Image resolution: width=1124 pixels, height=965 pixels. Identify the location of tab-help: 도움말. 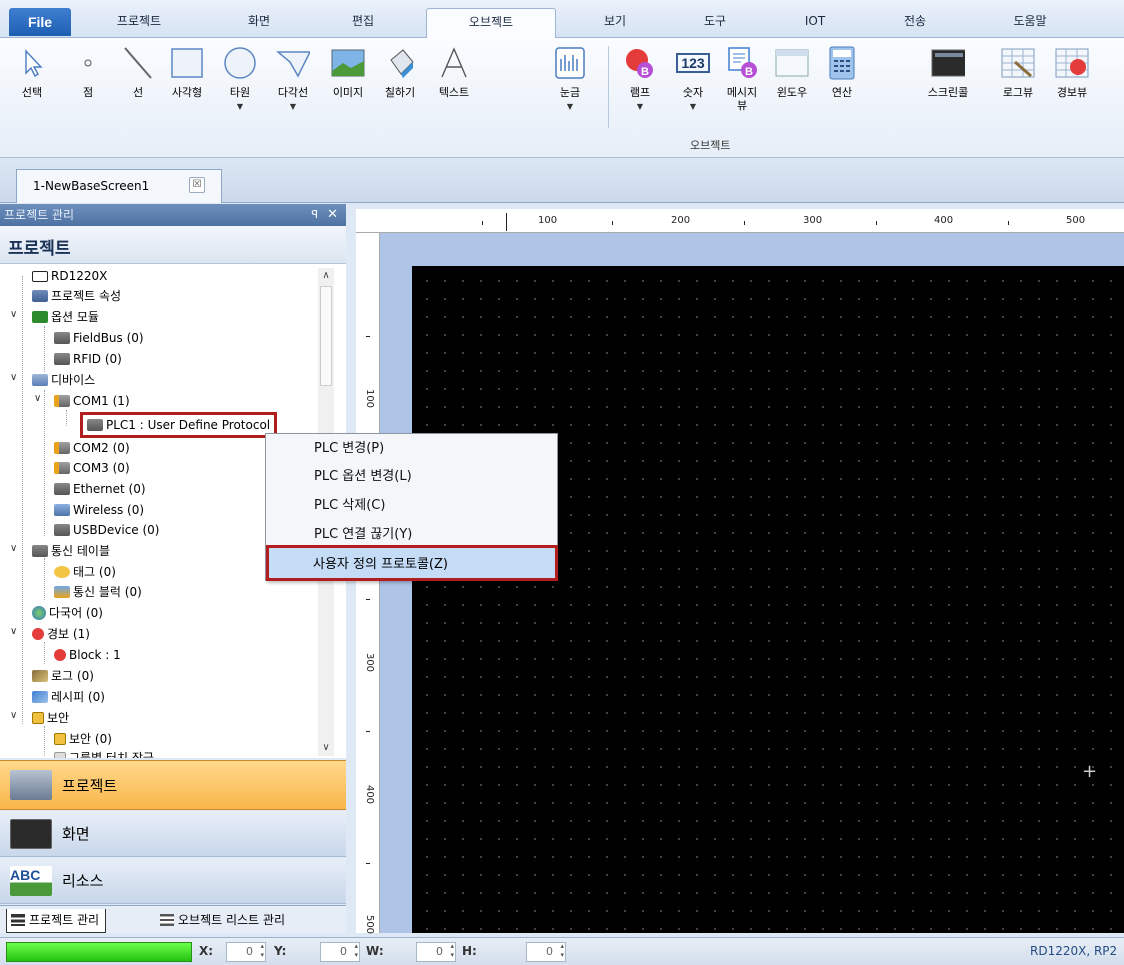
(1030, 23).